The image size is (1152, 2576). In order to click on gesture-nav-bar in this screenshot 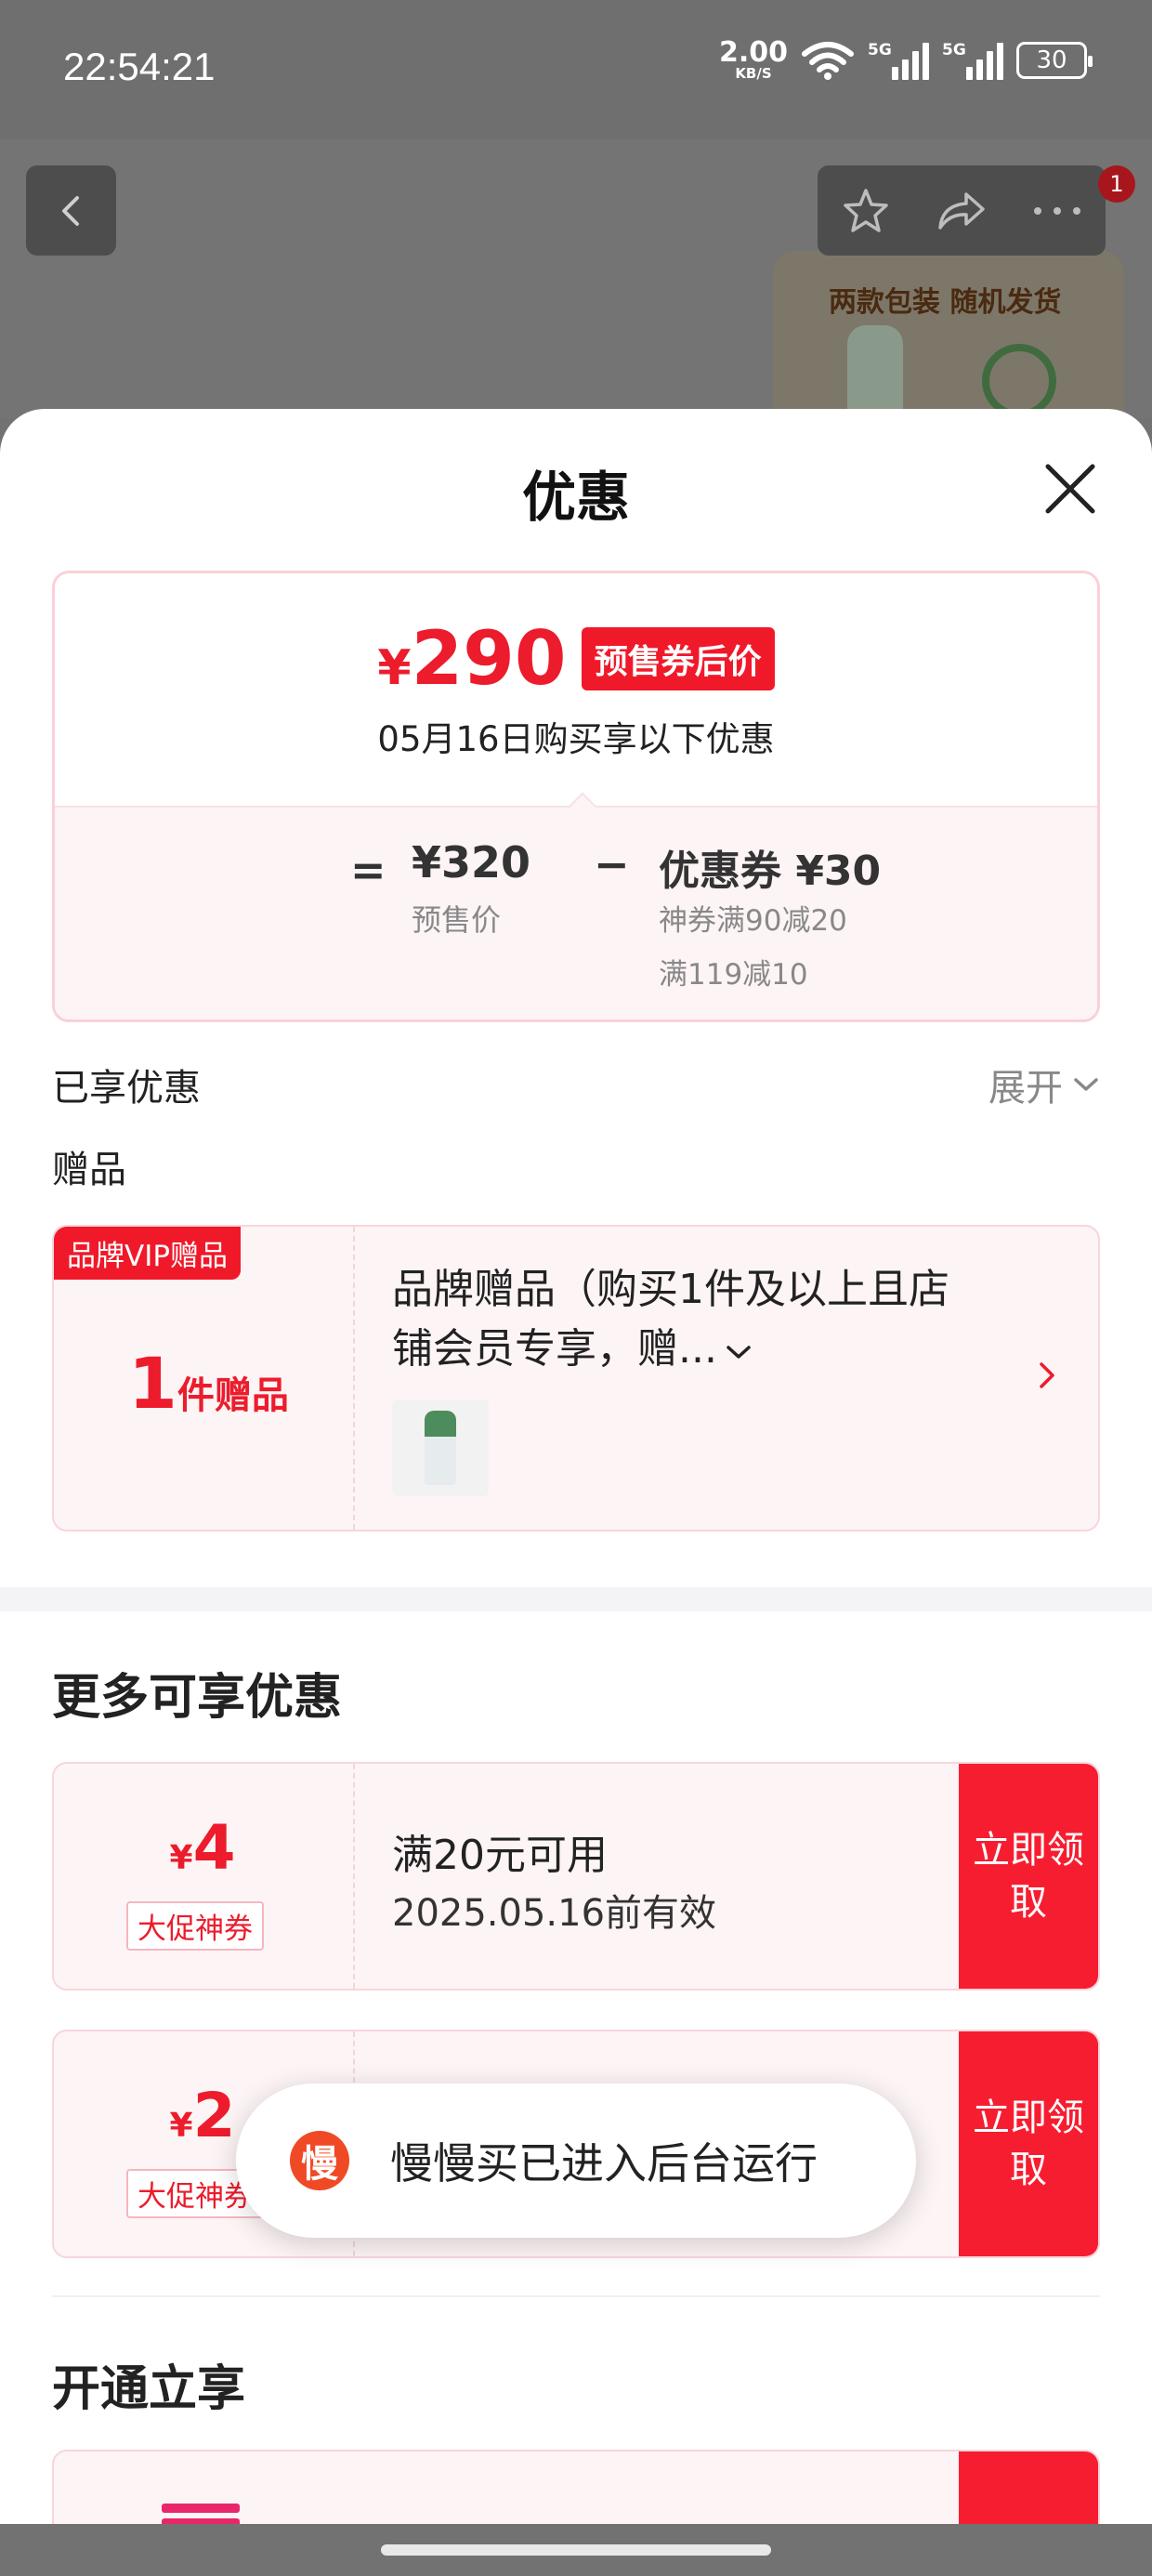, I will do `click(576, 2550)`.